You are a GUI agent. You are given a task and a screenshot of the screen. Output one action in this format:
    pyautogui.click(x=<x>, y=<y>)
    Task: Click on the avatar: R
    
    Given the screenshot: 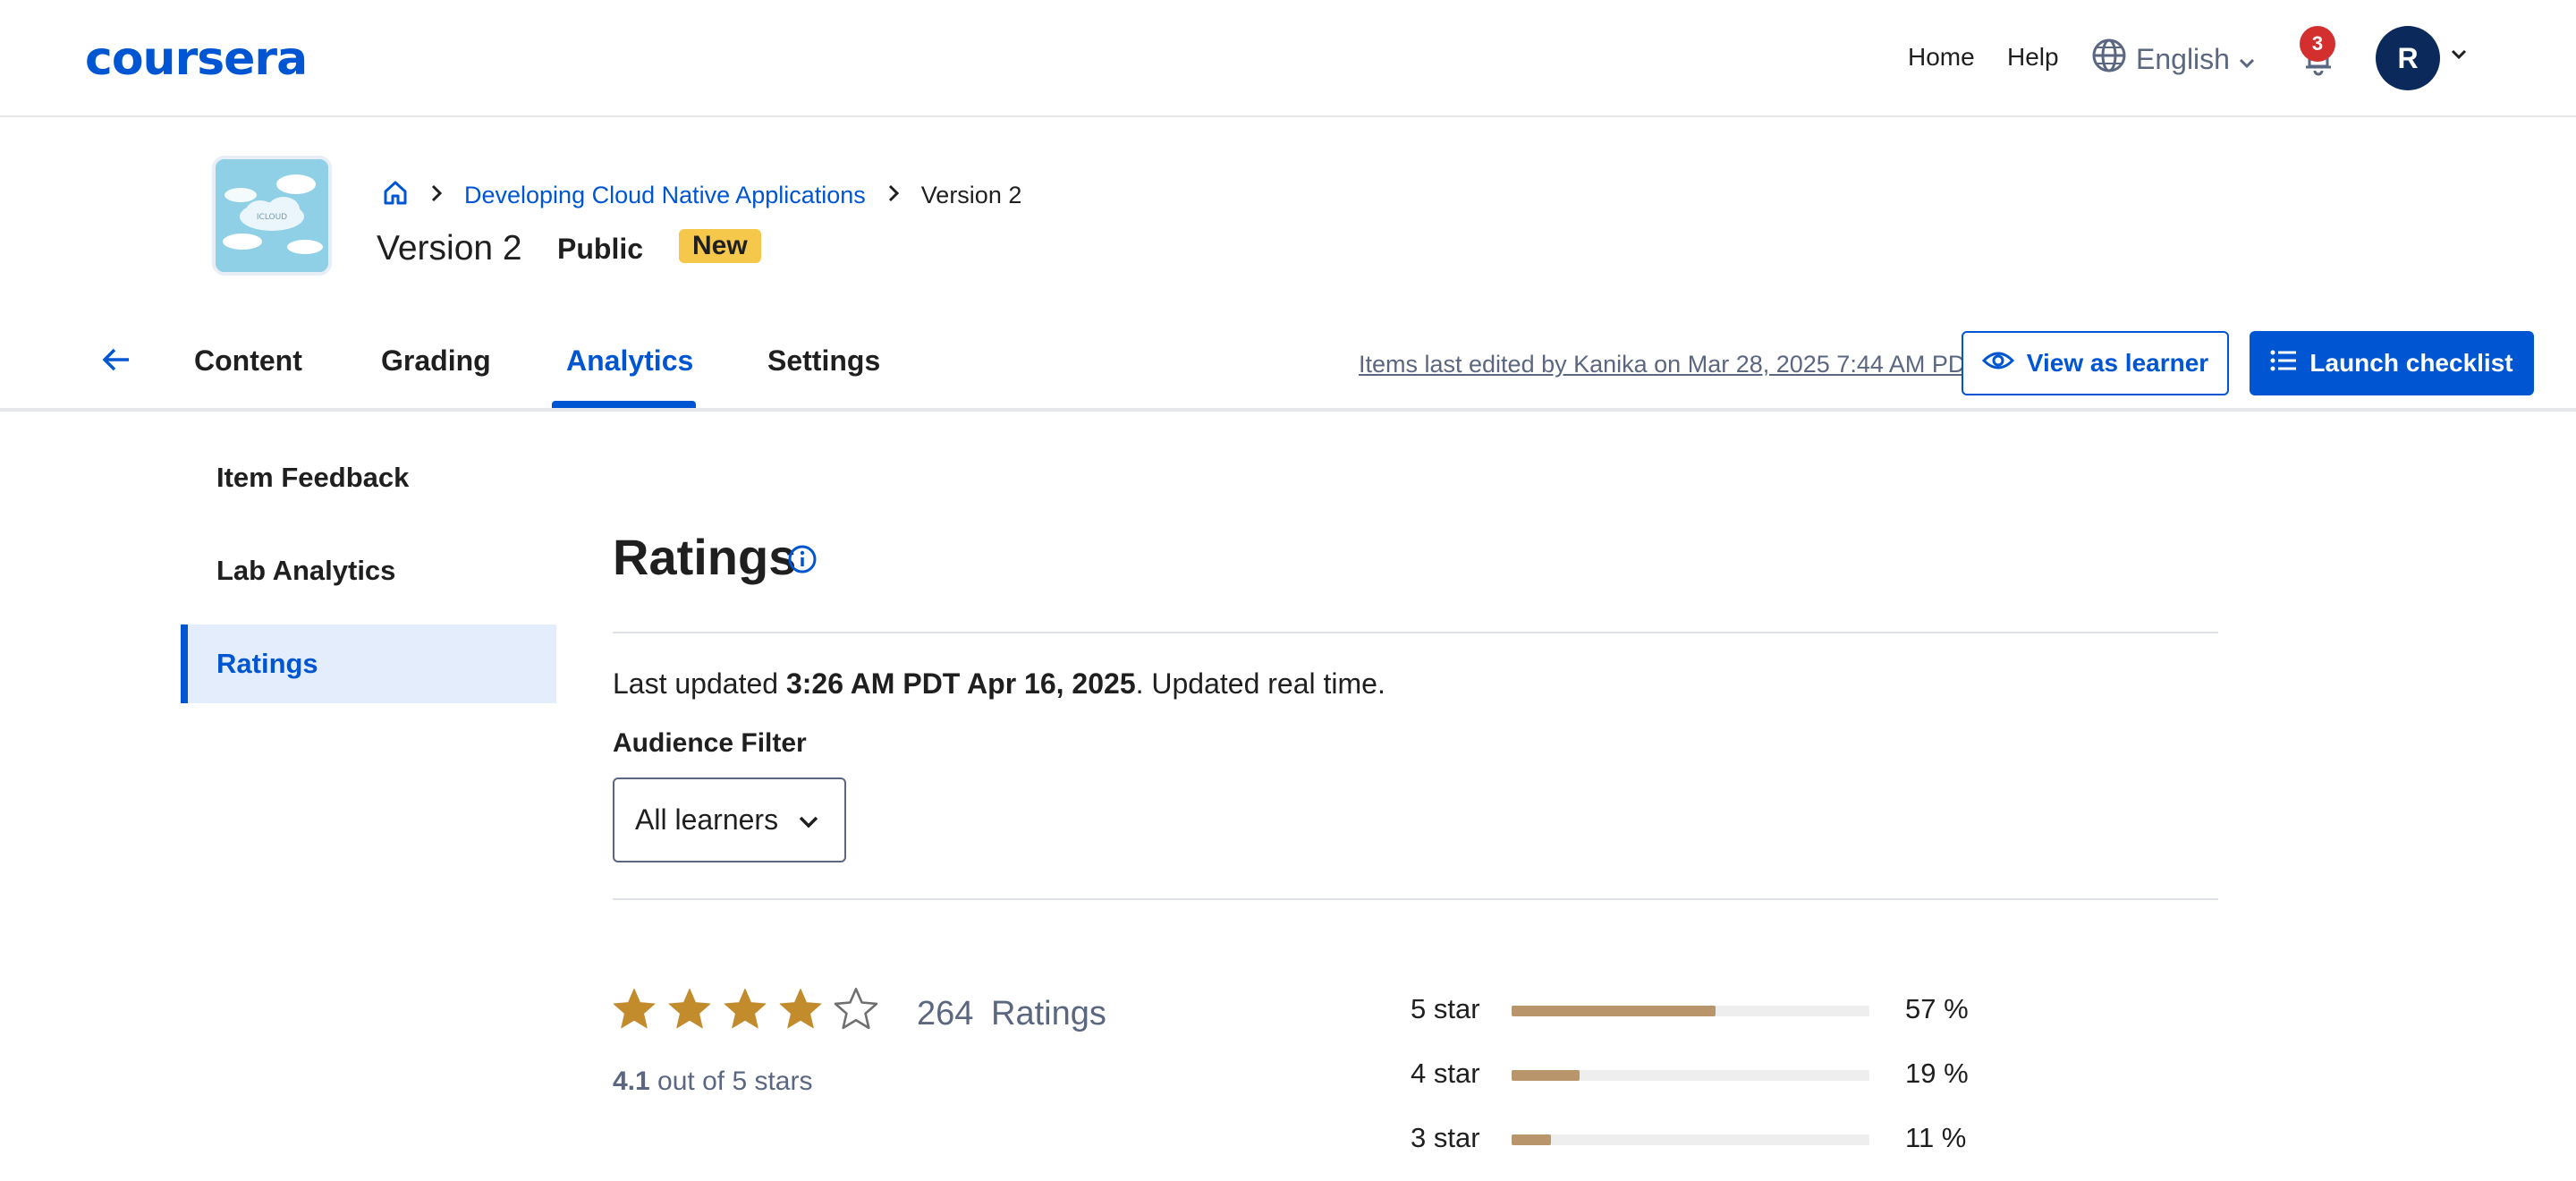 What is the action you would take?
    pyautogui.click(x=2408, y=58)
    